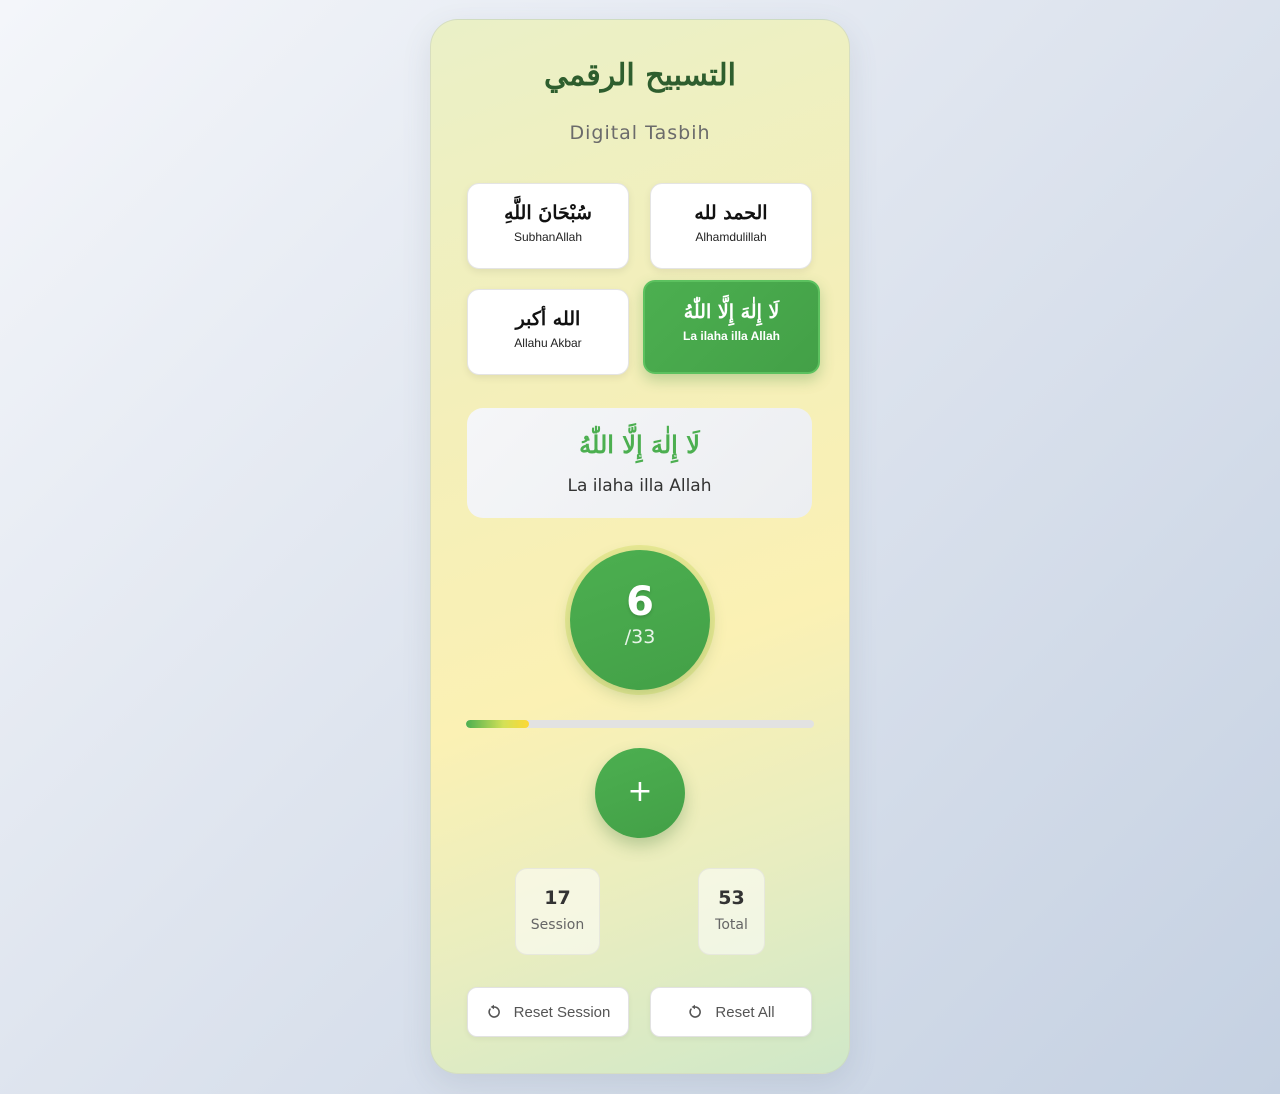 This screenshot has height=1094, width=1280. I want to click on dhikr-option-alhamdulillah: الحمد لله Alhamdulillah, so click(731, 226).